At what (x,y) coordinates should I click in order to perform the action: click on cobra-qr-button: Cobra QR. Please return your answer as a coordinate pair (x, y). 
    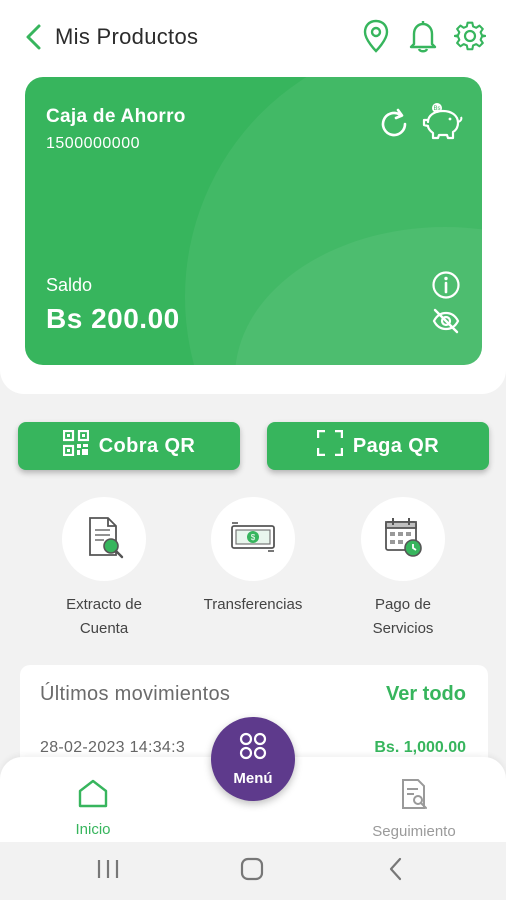
    Looking at the image, I should click on (129, 446).